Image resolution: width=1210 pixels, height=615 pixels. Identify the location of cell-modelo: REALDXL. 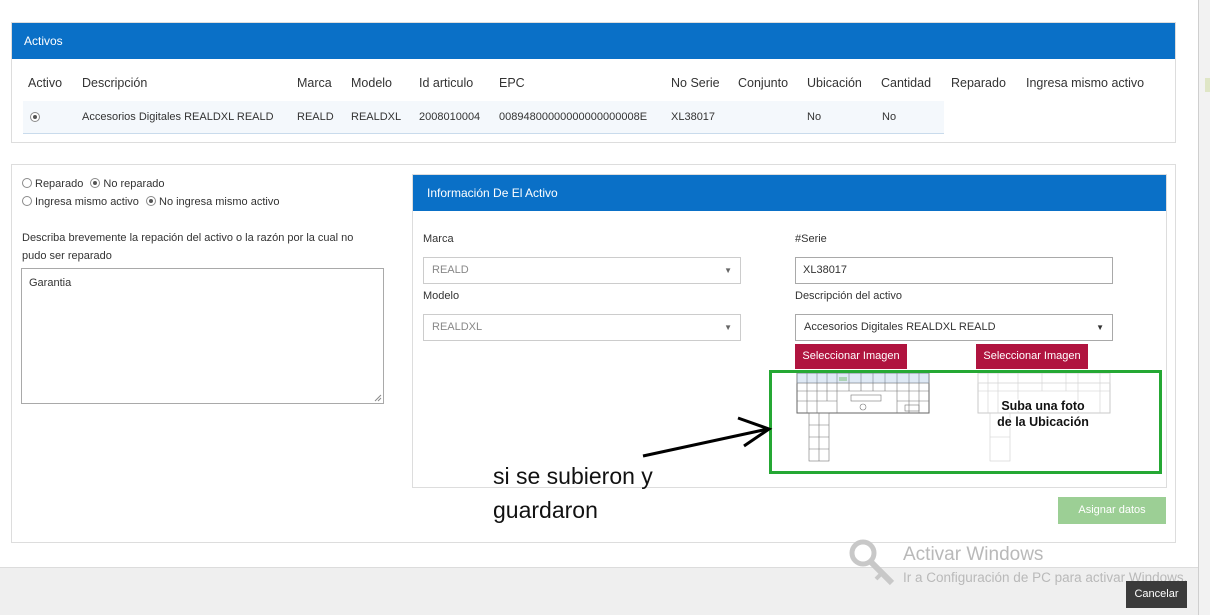
(376, 117).